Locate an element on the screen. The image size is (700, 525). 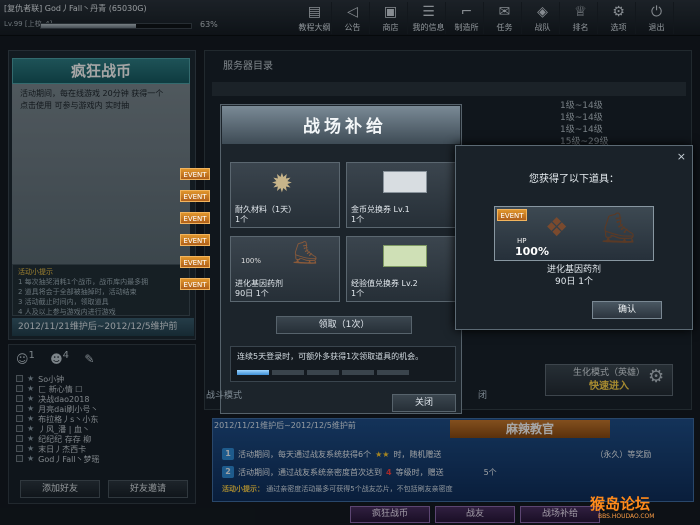
reward-item-name: 进化基因药剂 is located at coordinates (573, 270).